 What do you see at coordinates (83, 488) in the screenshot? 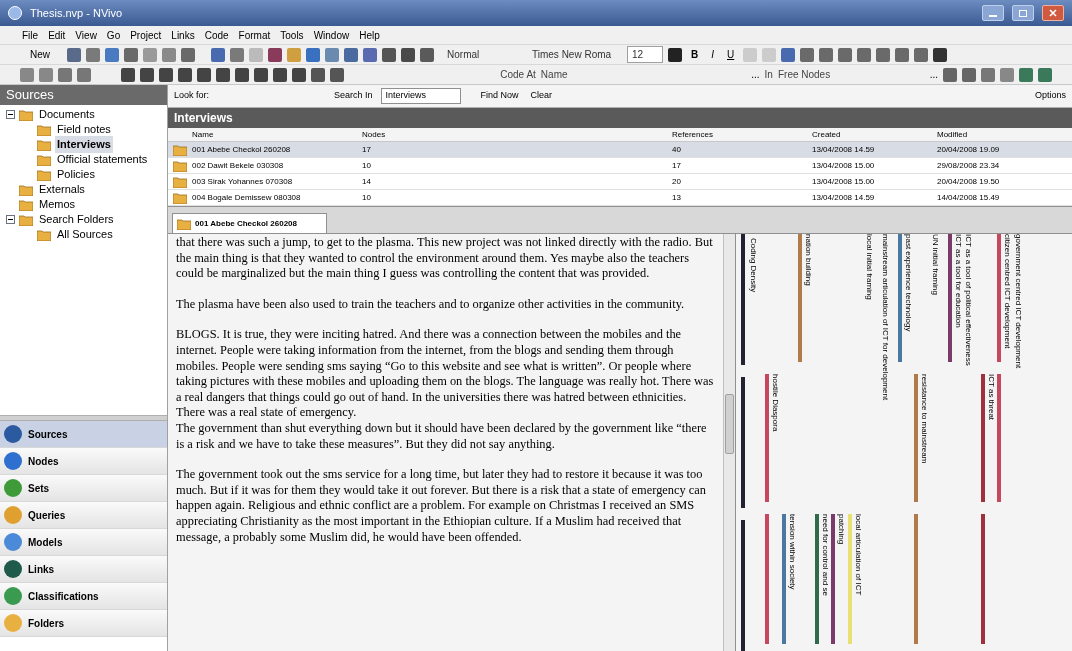
I see `nav-button: Sets` at bounding box center [83, 488].